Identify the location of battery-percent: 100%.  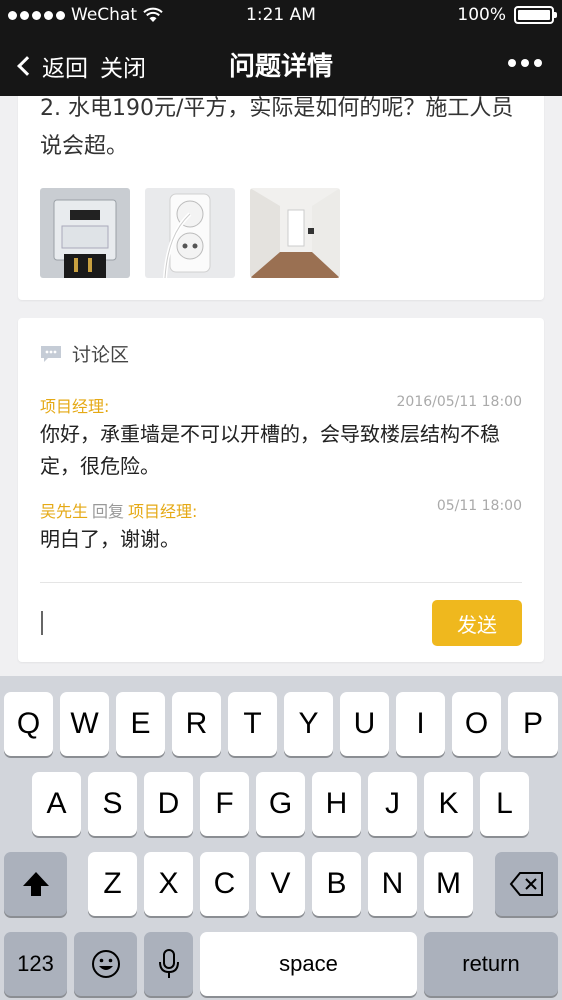
(481, 15).